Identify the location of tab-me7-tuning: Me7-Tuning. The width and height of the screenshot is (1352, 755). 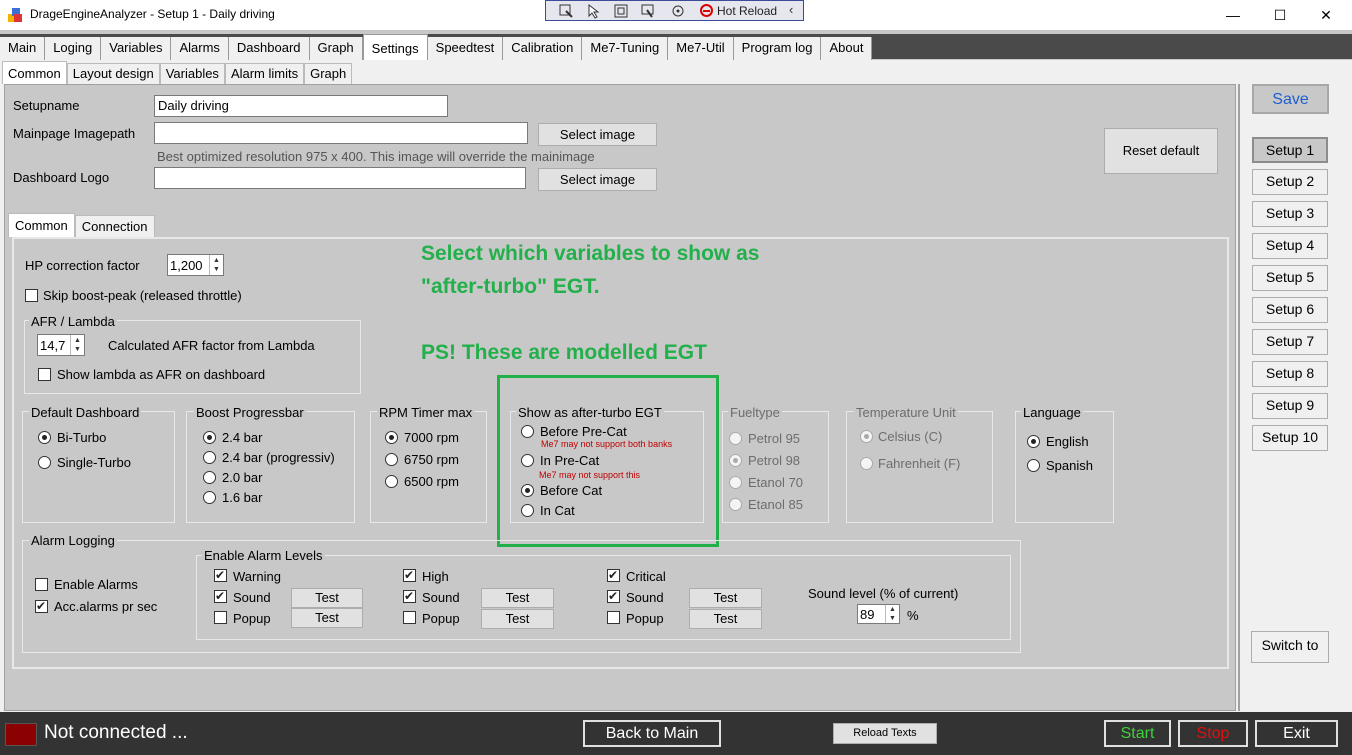
(625, 48).